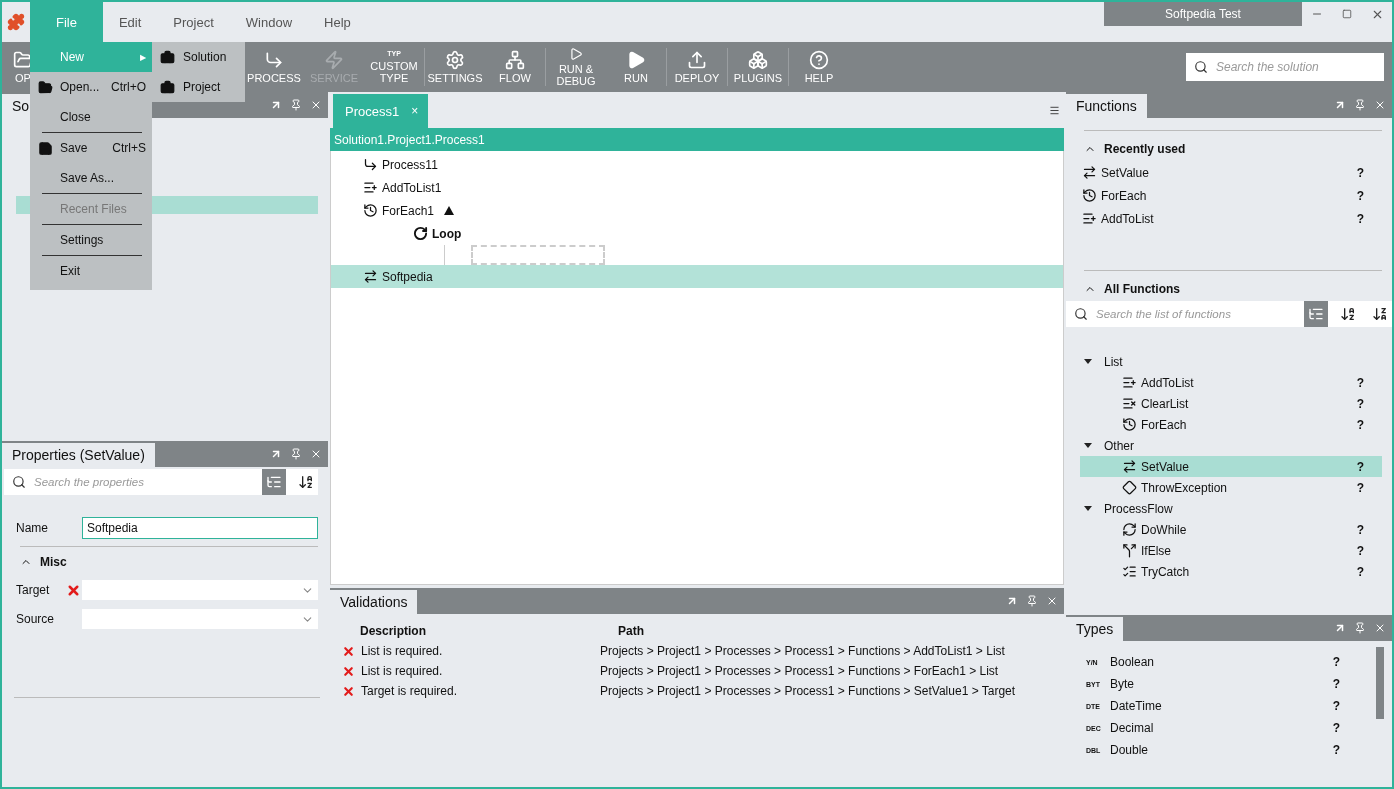 This screenshot has height=789, width=1394. Describe the element at coordinates (1081, 314) in the screenshot. I see `search-icon` at that location.